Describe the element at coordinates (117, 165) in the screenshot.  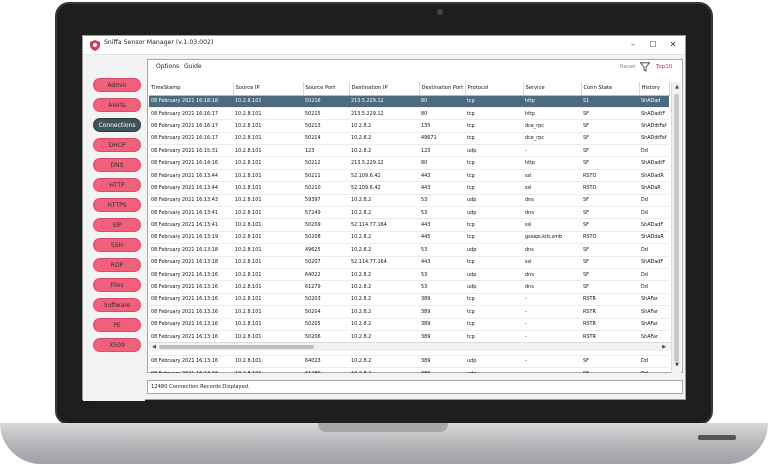
I see `sidebar-item-dns: DNS` at that location.